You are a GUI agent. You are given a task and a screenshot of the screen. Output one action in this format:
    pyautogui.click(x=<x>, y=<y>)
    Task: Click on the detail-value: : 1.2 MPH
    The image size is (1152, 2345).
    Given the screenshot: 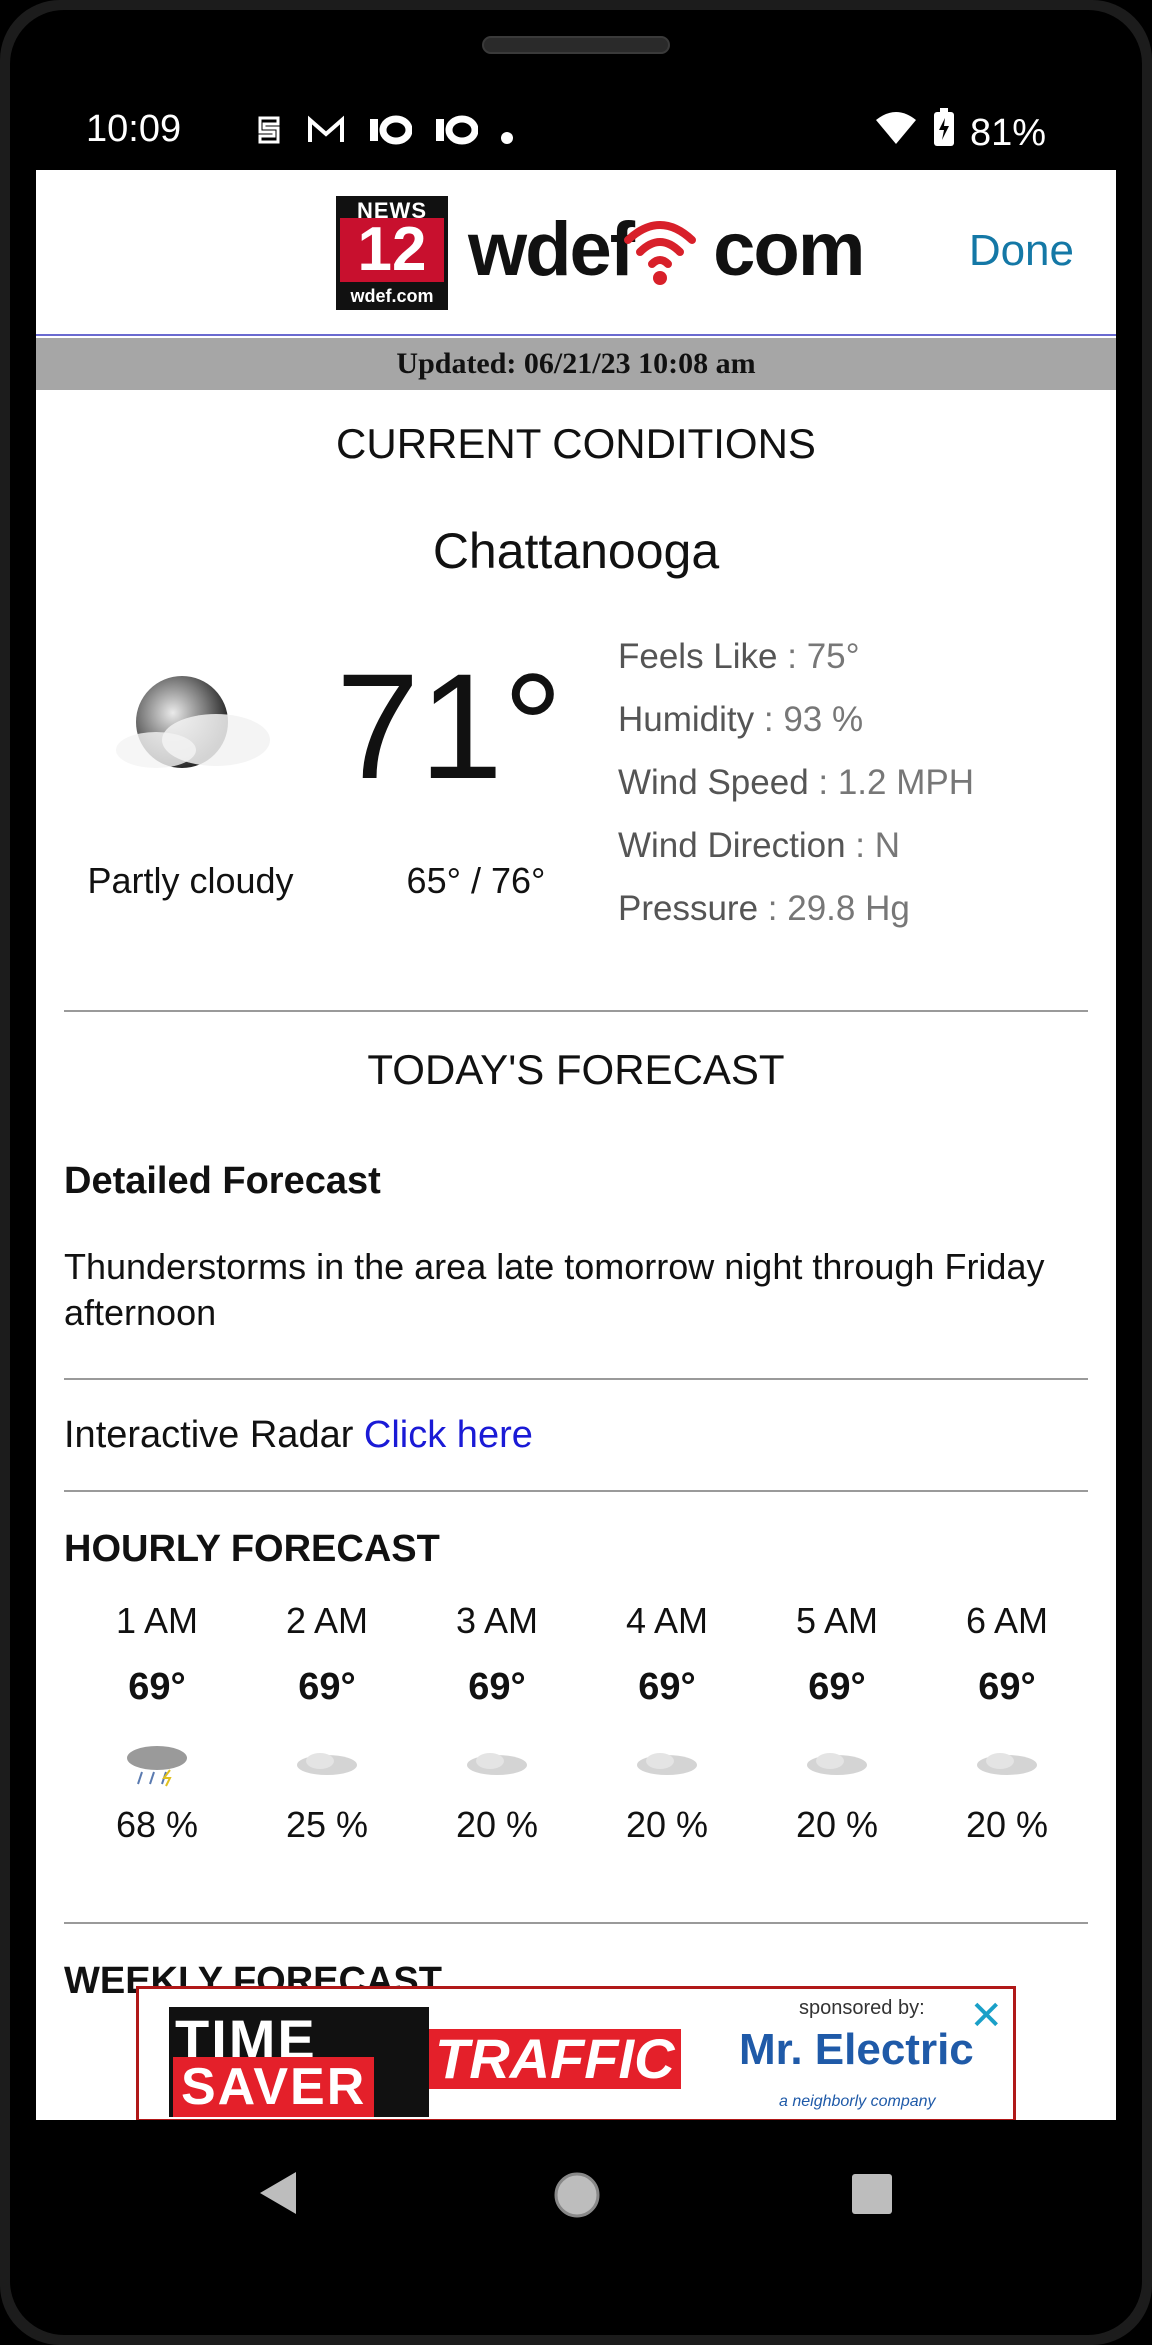 What is the action you would take?
    pyautogui.click(x=891, y=782)
    